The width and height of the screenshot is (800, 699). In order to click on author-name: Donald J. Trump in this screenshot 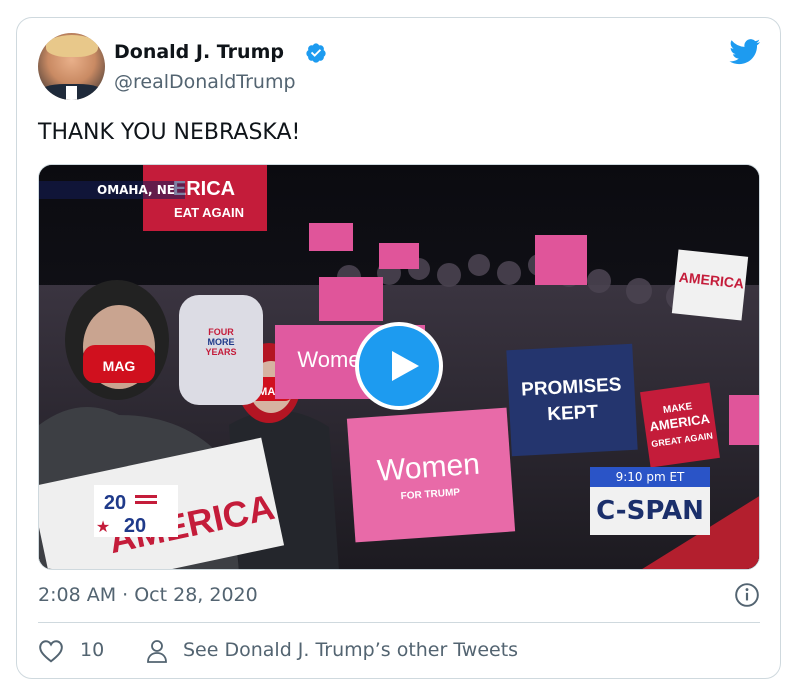, I will do `click(199, 52)`.